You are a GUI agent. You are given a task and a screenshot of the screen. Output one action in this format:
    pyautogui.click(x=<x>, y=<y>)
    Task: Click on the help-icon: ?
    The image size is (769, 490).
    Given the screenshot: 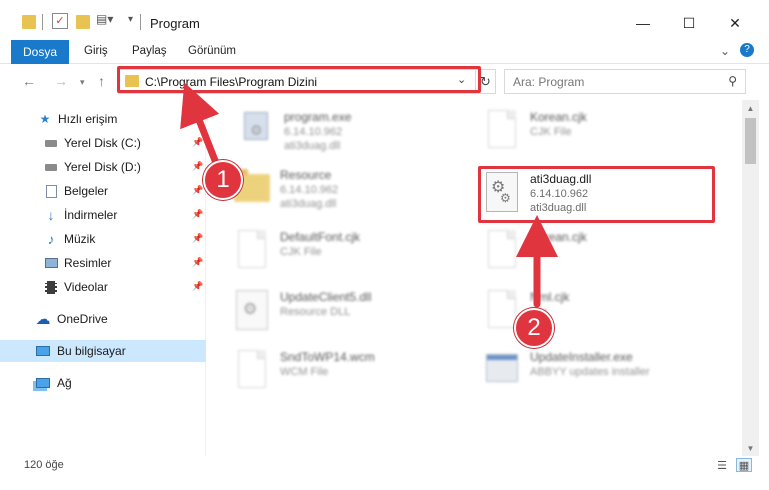 What is the action you would take?
    pyautogui.click(x=747, y=50)
    